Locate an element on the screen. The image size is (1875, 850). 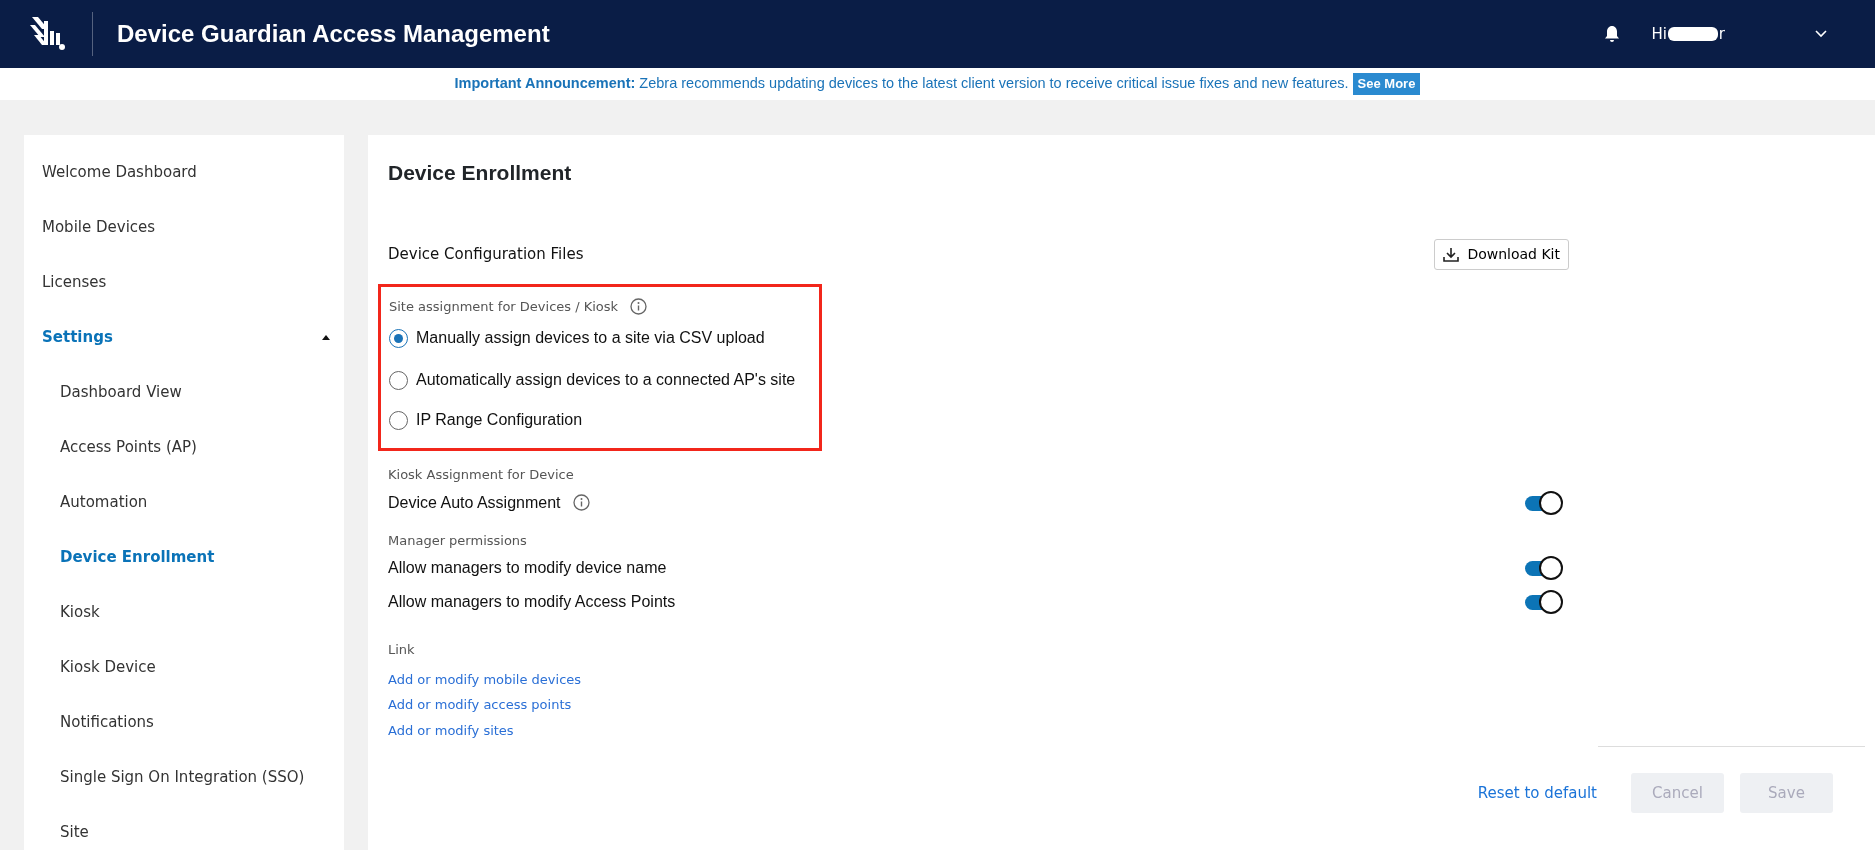
field-label: Site assignment for Devices / Kiosk is located at coordinates (504, 306).